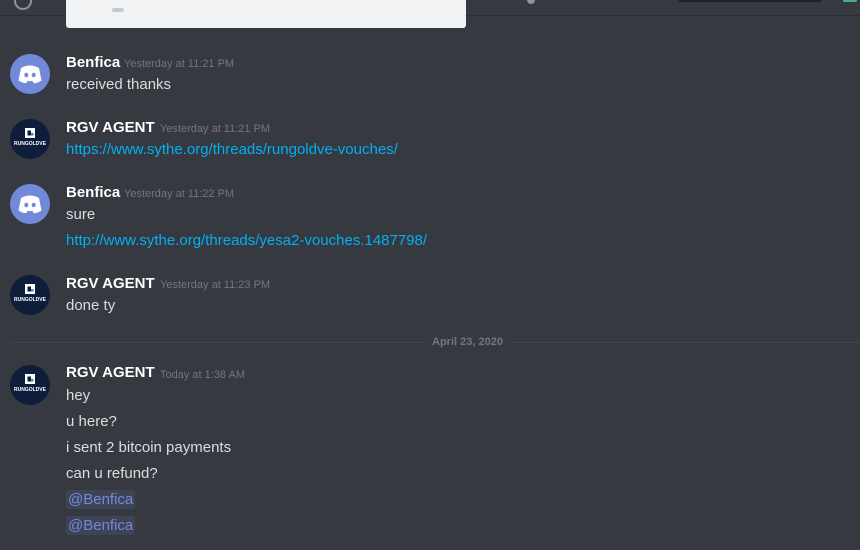 Image resolution: width=860 pixels, height=550 pixels. Describe the element at coordinates (467, 342) in the screenshot. I see `date-divider-label: April 23, 2020` at that location.